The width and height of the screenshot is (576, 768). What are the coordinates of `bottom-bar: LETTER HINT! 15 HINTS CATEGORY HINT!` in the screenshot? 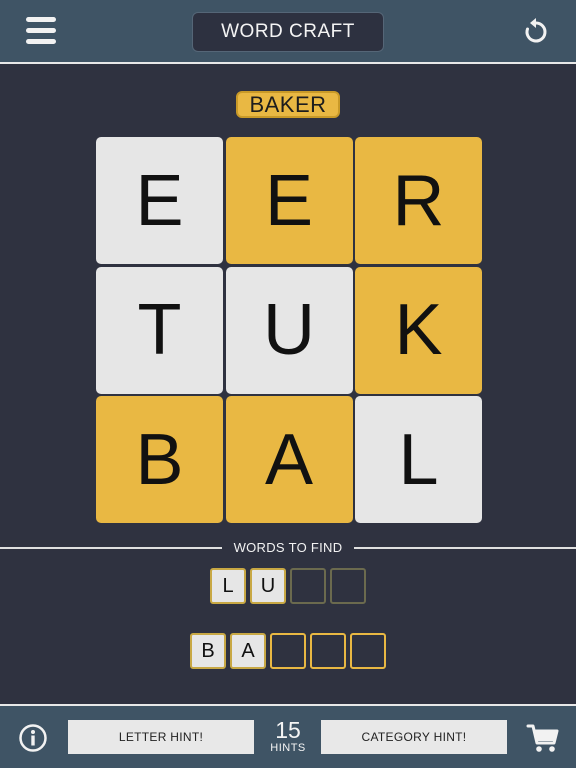 It's located at (288, 736).